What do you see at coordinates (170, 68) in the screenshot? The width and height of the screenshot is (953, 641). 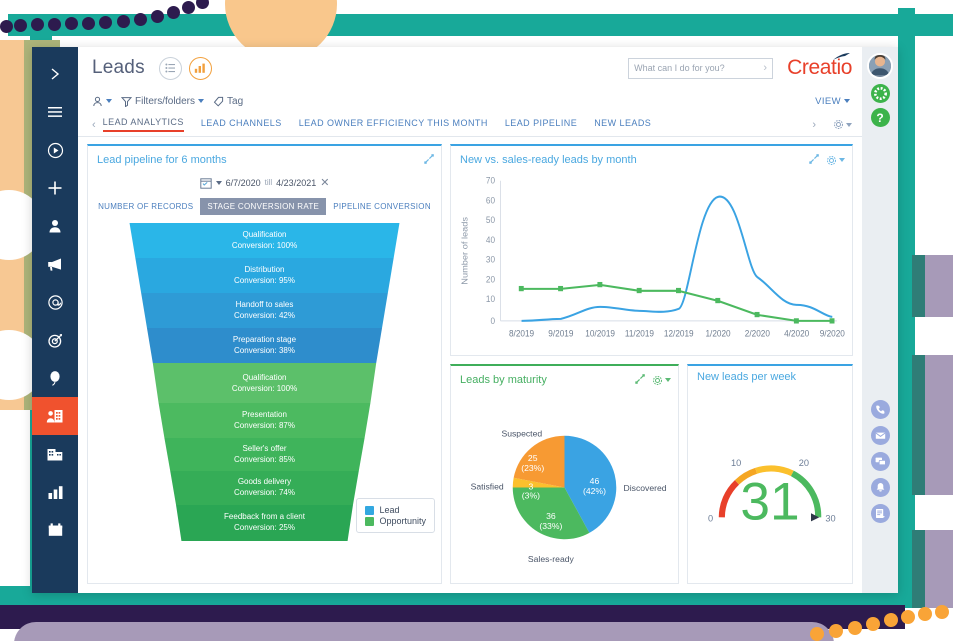 I see `list-view-button` at bounding box center [170, 68].